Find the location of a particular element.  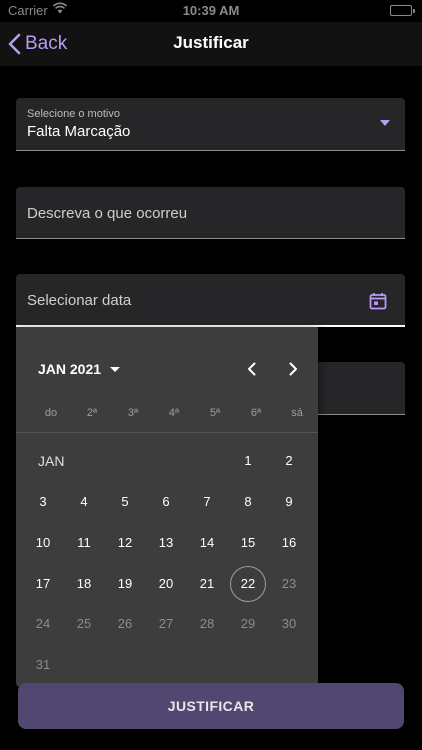

calendar-day: 3 is located at coordinates (43, 502).